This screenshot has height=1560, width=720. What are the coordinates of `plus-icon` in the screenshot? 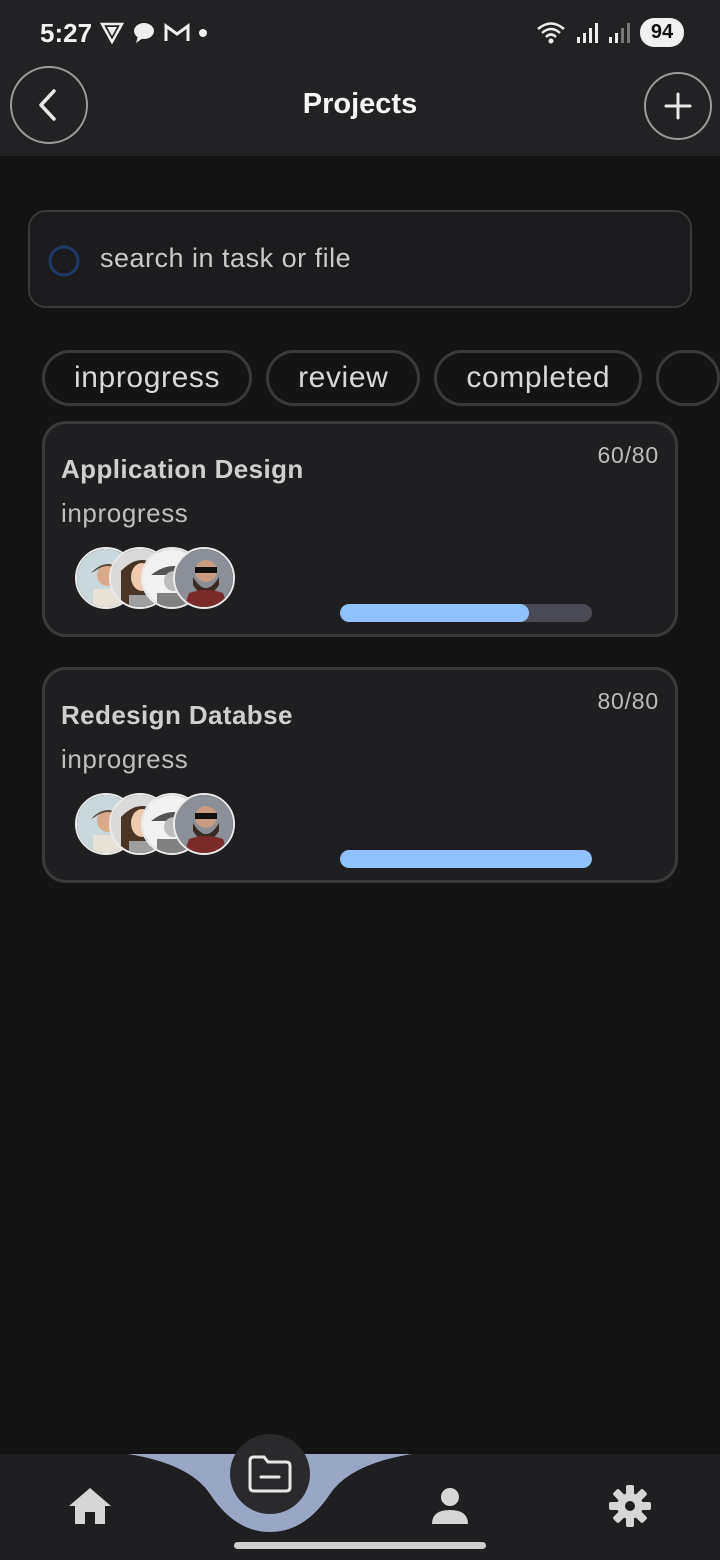 It's located at (678, 106).